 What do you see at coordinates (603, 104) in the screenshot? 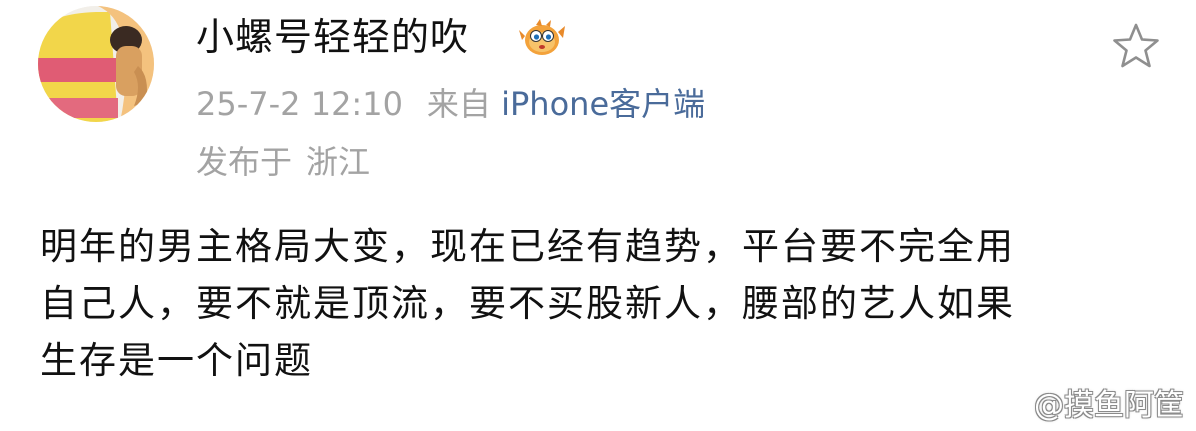
I see `source-client-link: iPhone客户端` at bounding box center [603, 104].